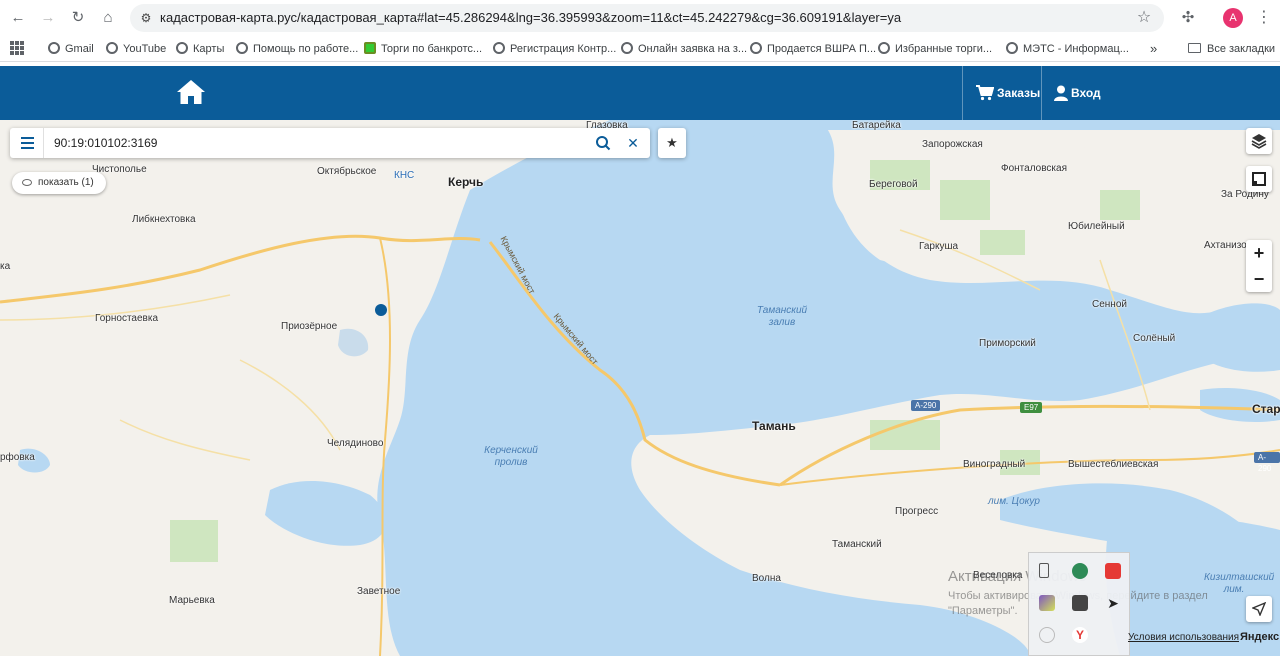 This screenshot has height=656, width=1280. Describe the element at coordinates (1259, 279) in the screenshot. I see `zoom-out-button: −` at that location.